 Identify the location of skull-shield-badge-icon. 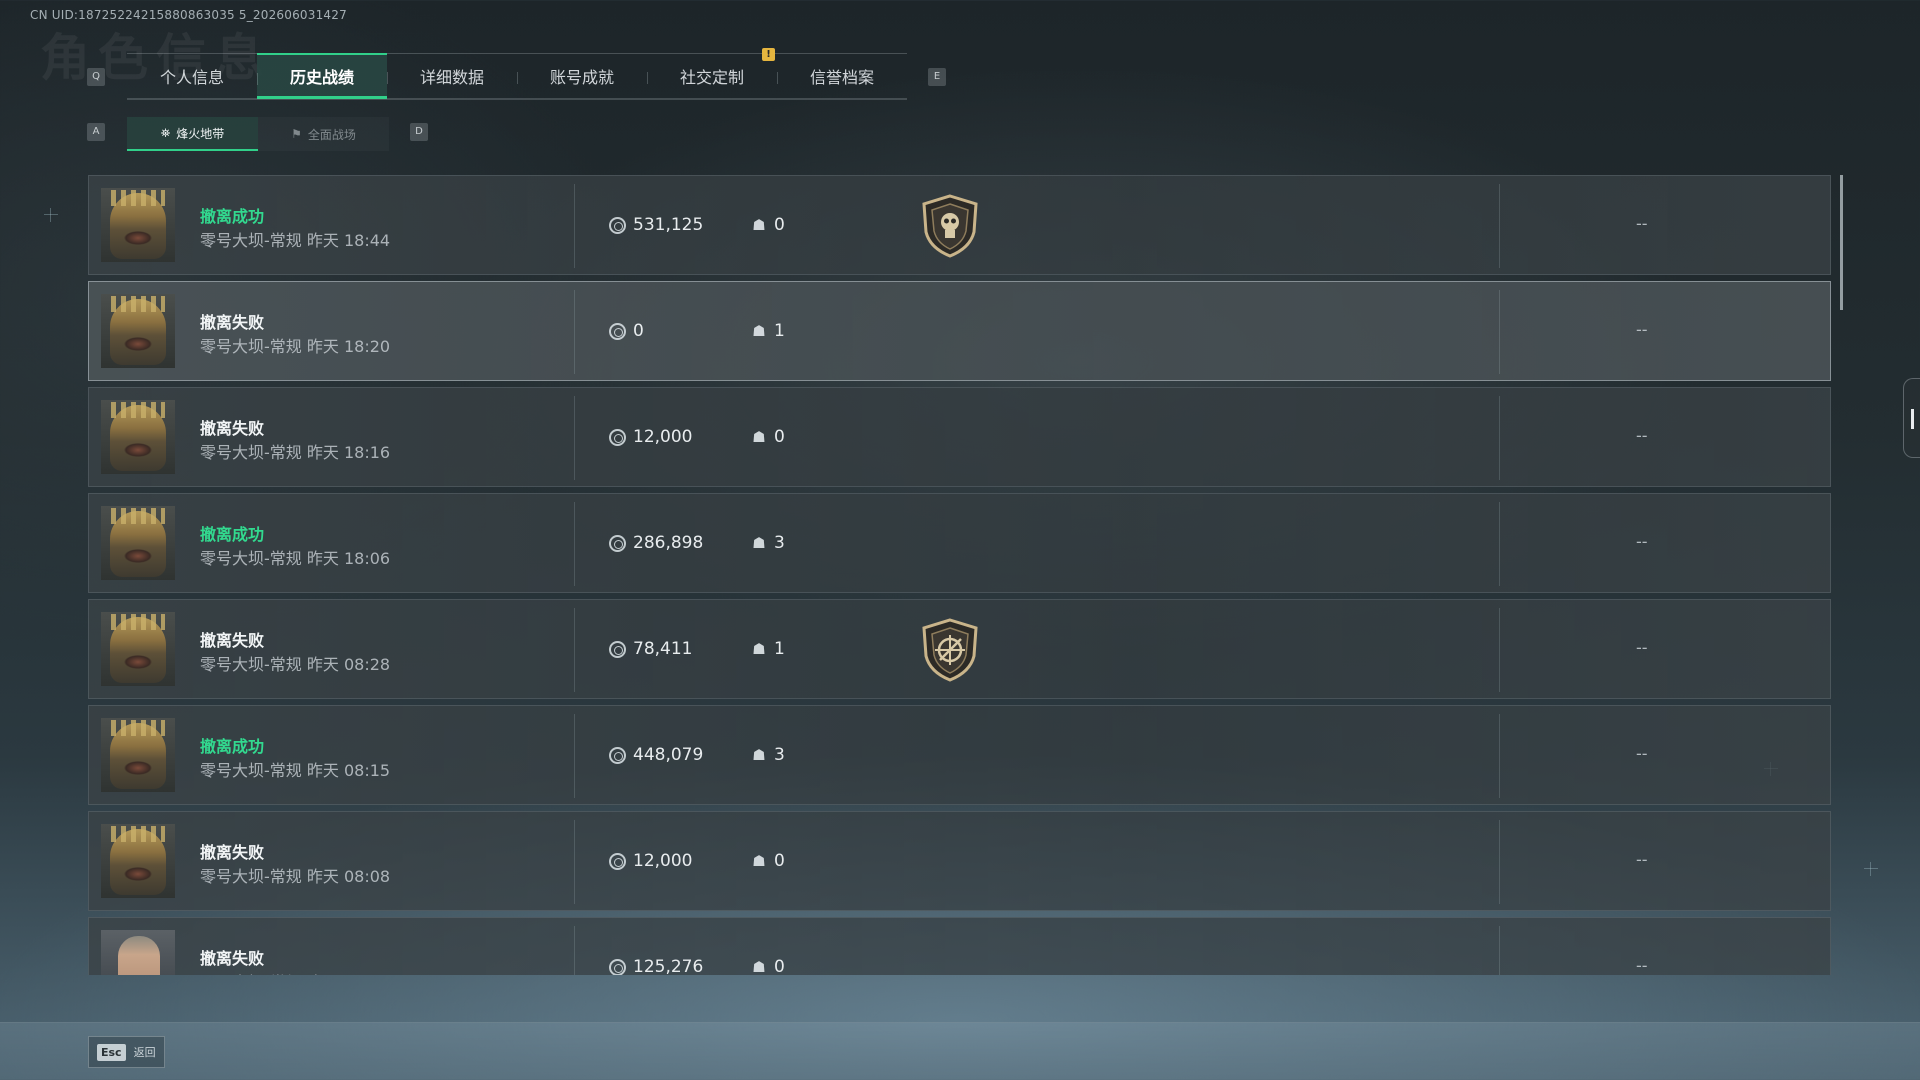
(950, 226).